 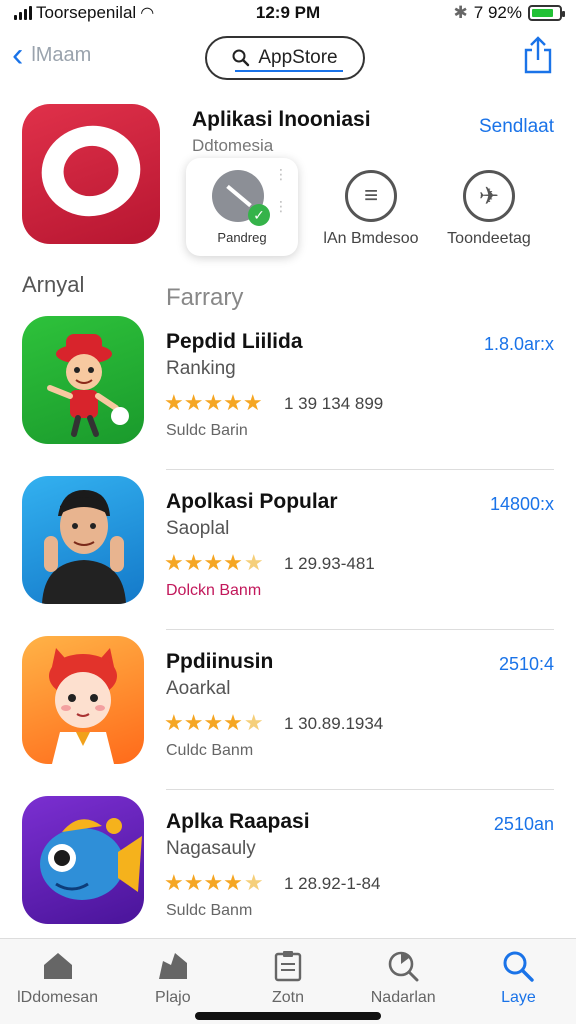 What do you see at coordinates (18, 55) in the screenshot?
I see `chevron-left-icon: ‹` at bounding box center [18, 55].